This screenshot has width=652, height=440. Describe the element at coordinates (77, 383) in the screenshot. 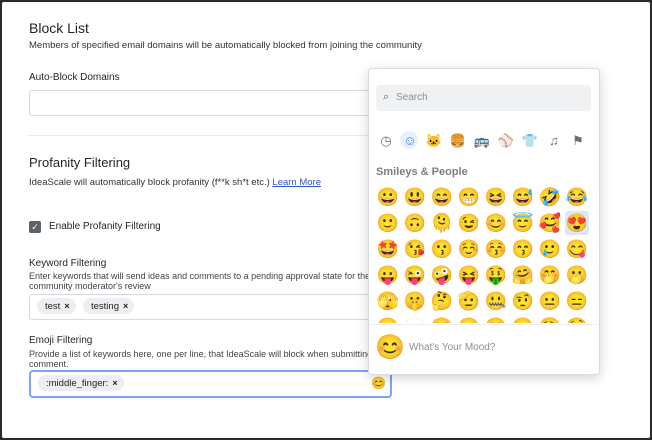

I see `emoji-tag-label: :middle_finger:` at that location.